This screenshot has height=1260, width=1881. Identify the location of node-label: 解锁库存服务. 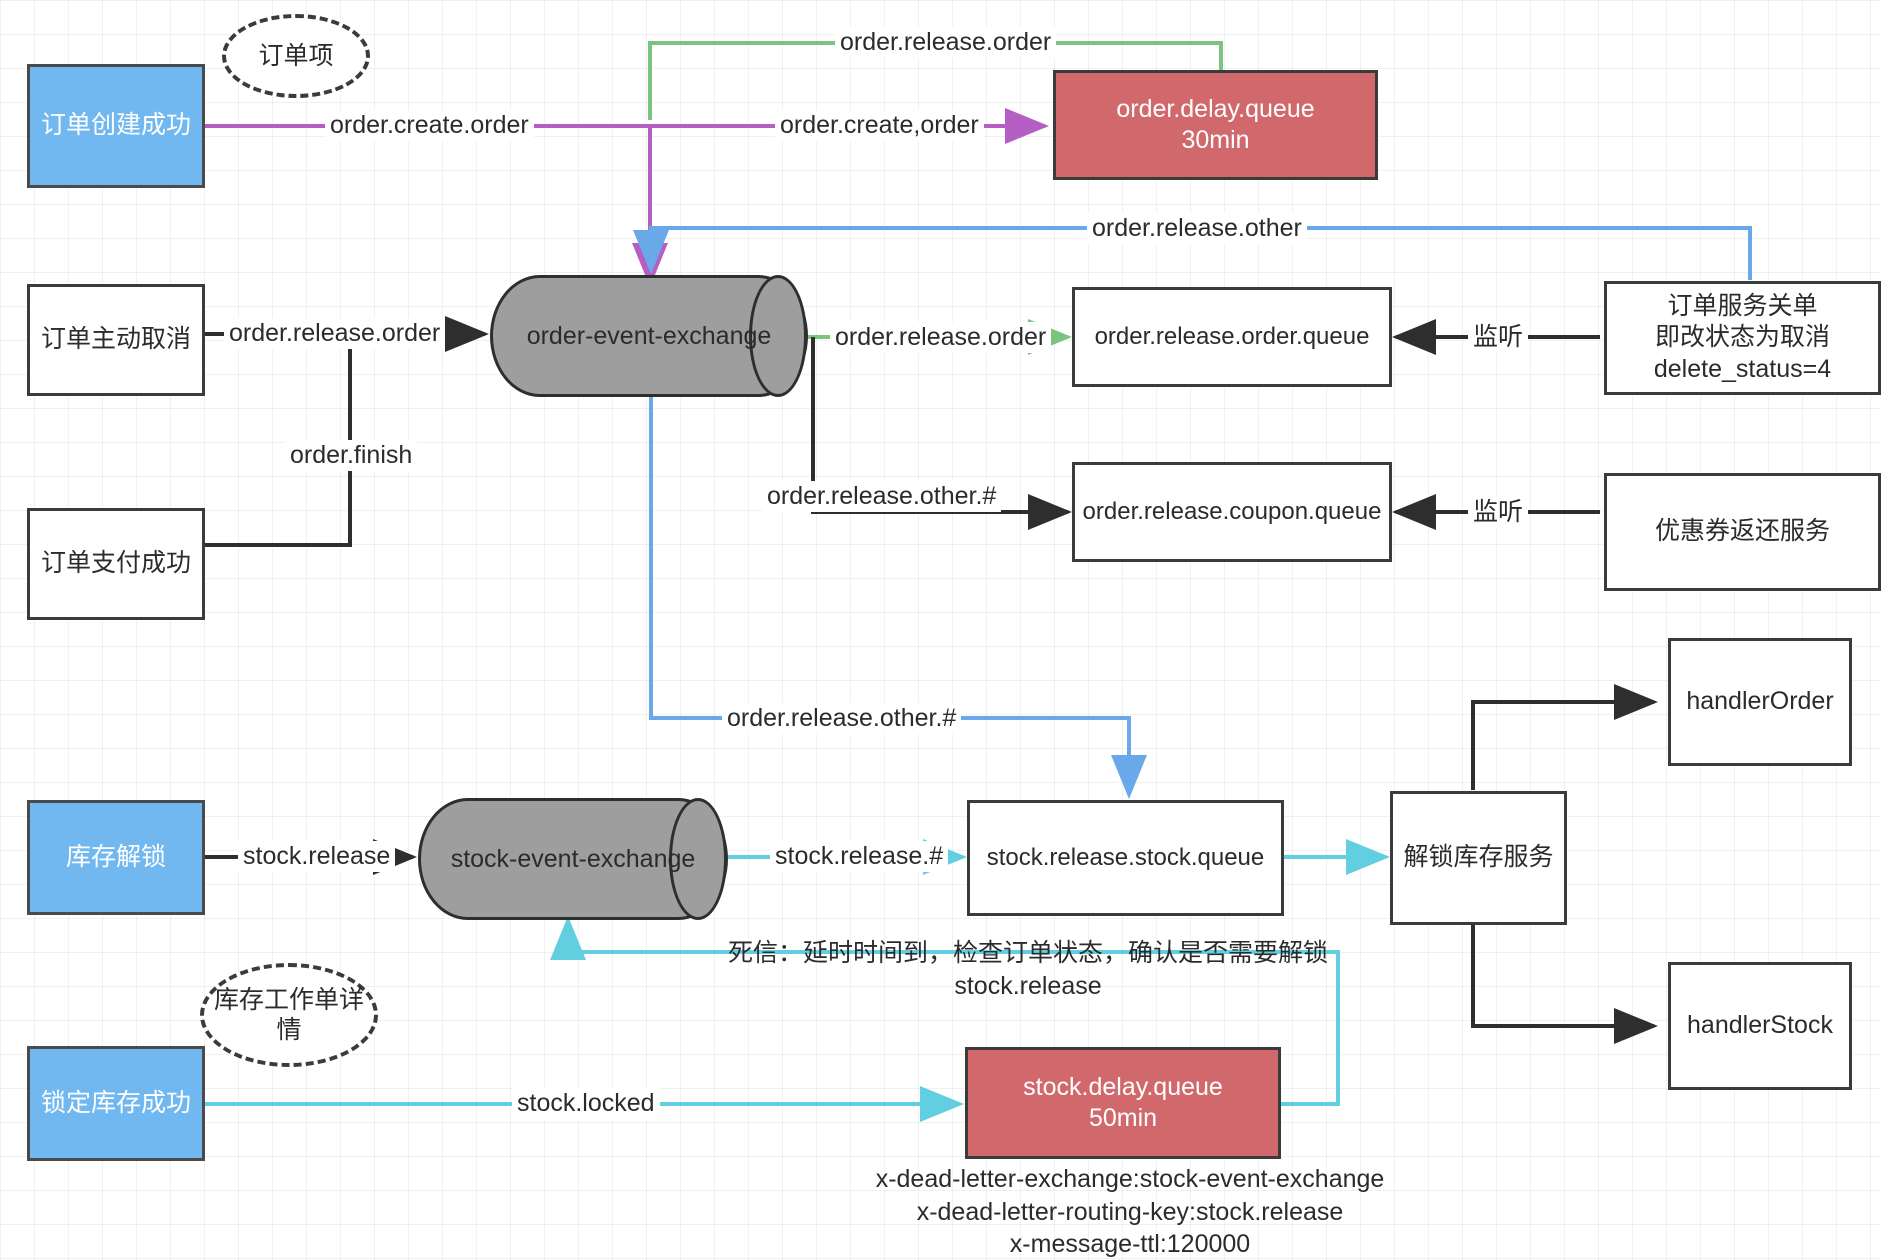
(1478, 857).